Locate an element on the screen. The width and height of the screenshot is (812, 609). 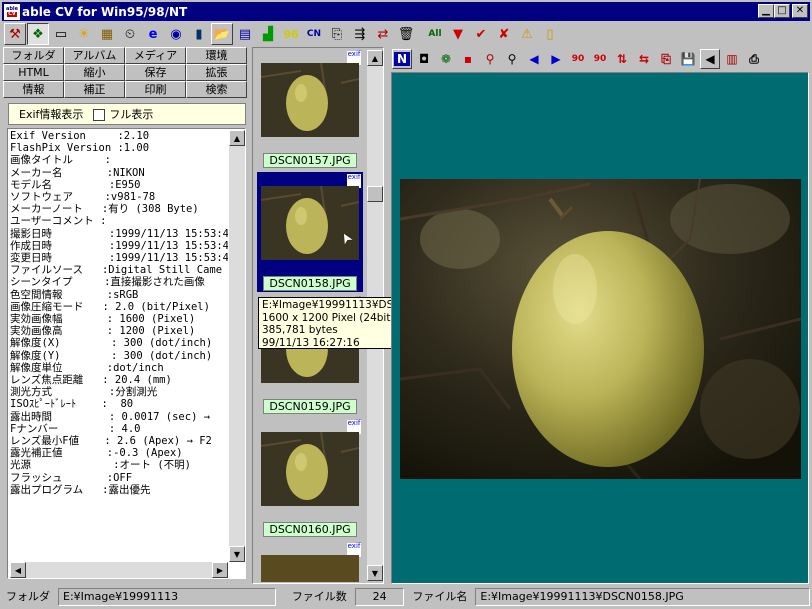
thumbnail-item: exif DSCN0160.JPG is located at coordinates (310, 478).